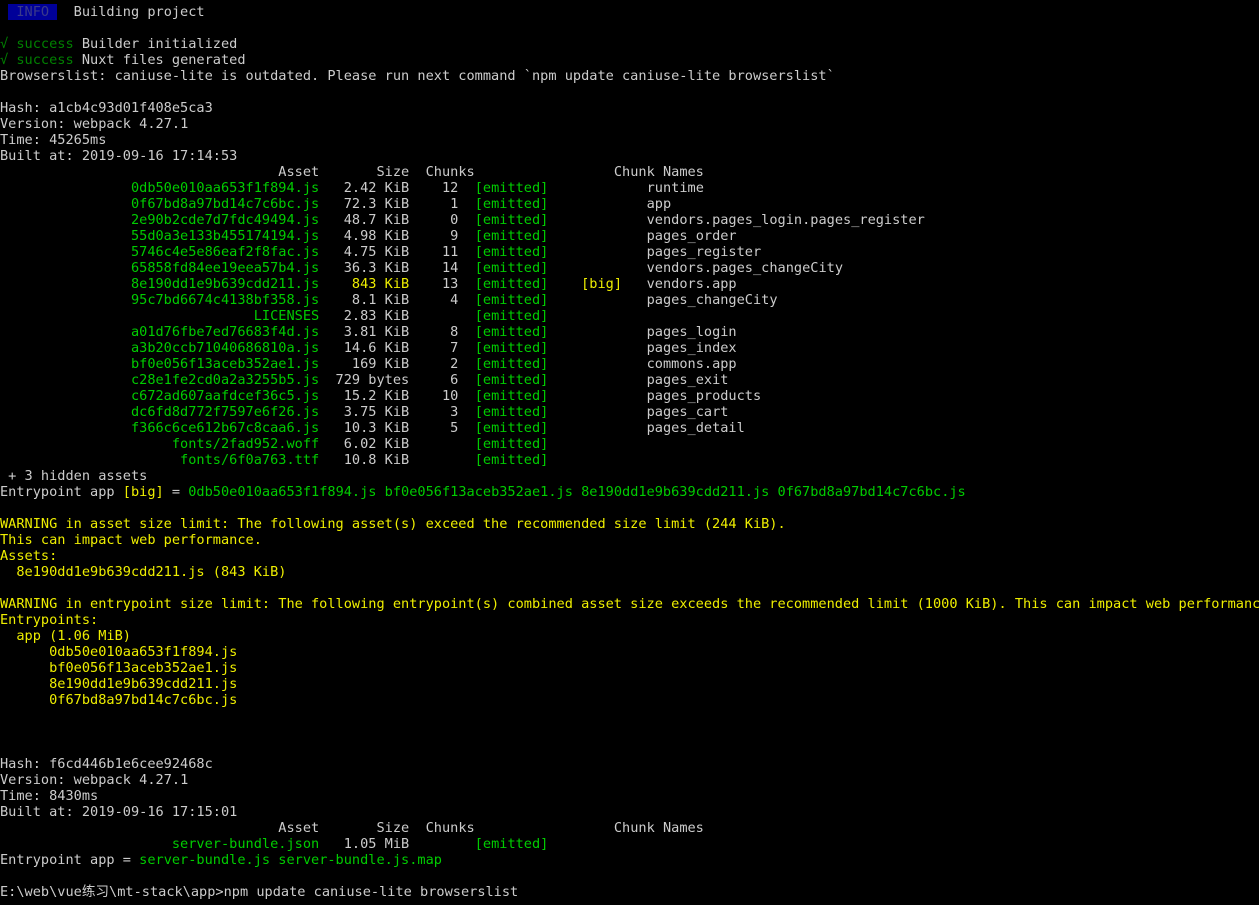  I want to click on version-label: Version:, so click(37, 124).